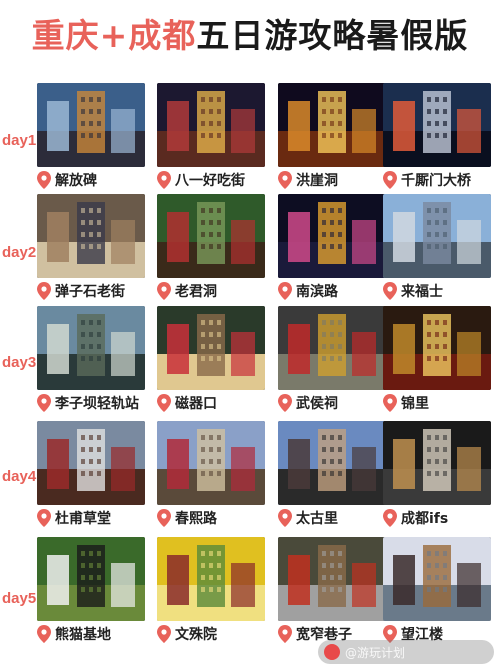  I want to click on day-label-5: day5, so click(19, 598).